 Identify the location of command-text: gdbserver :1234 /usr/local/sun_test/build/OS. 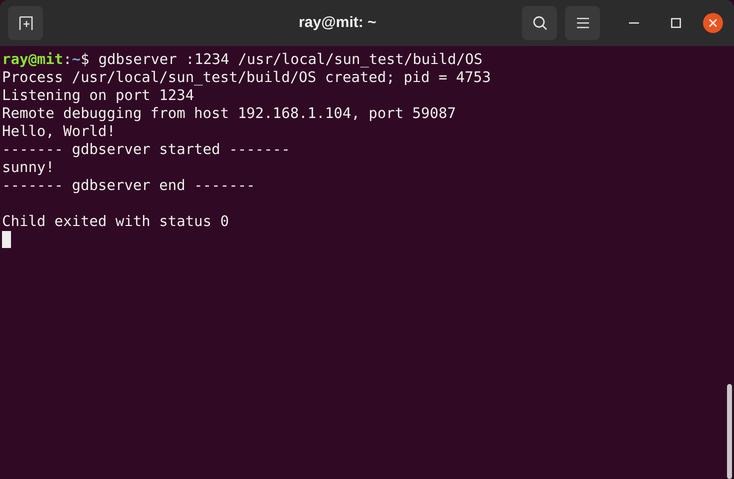
(290, 60).